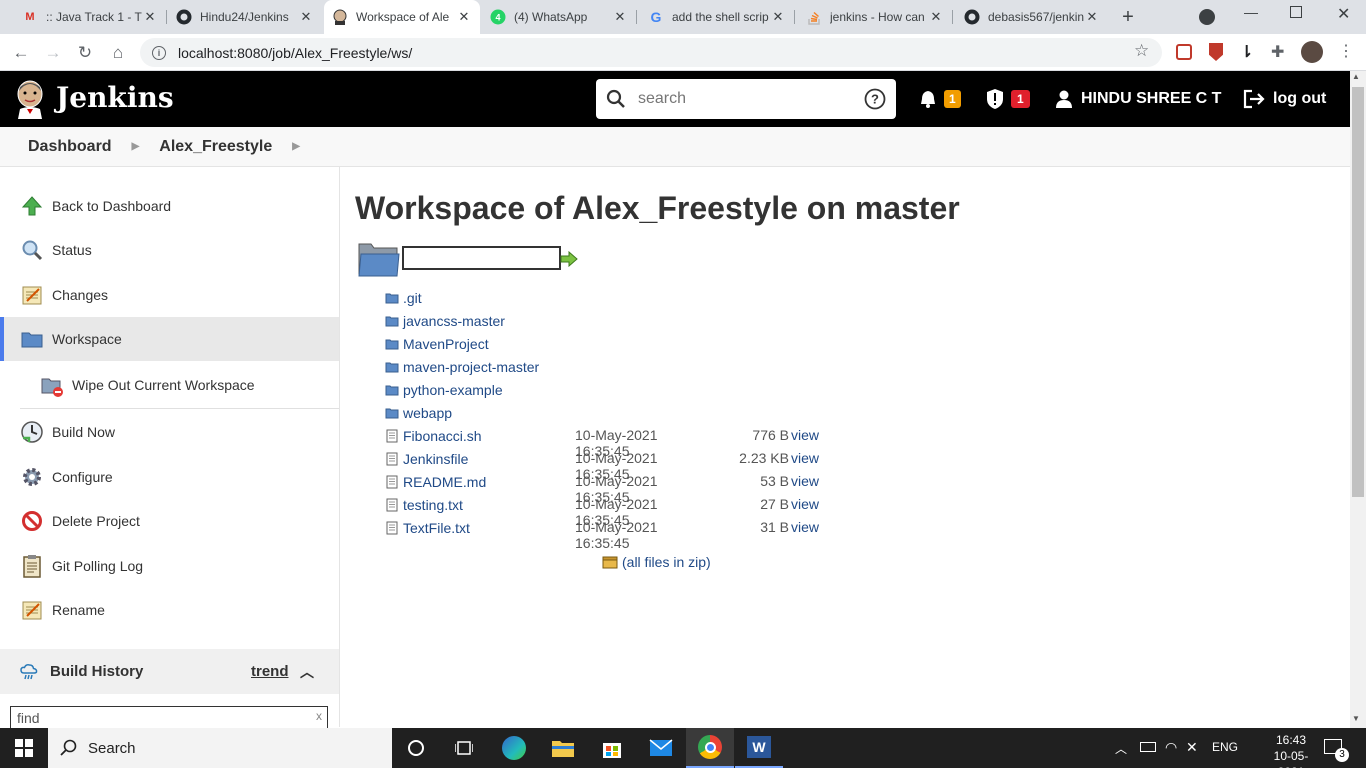 The height and width of the screenshot is (780, 1366). What do you see at coordinates (1128, 17) in the screenshot?
I see `new-tab-icon: +` at bounding box center [1128, 17].